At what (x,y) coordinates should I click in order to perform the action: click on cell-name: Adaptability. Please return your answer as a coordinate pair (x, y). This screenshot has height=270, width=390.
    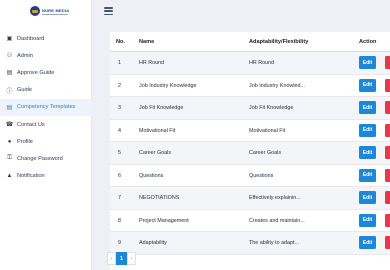
    Looking at the image, I should click on (153, 243).